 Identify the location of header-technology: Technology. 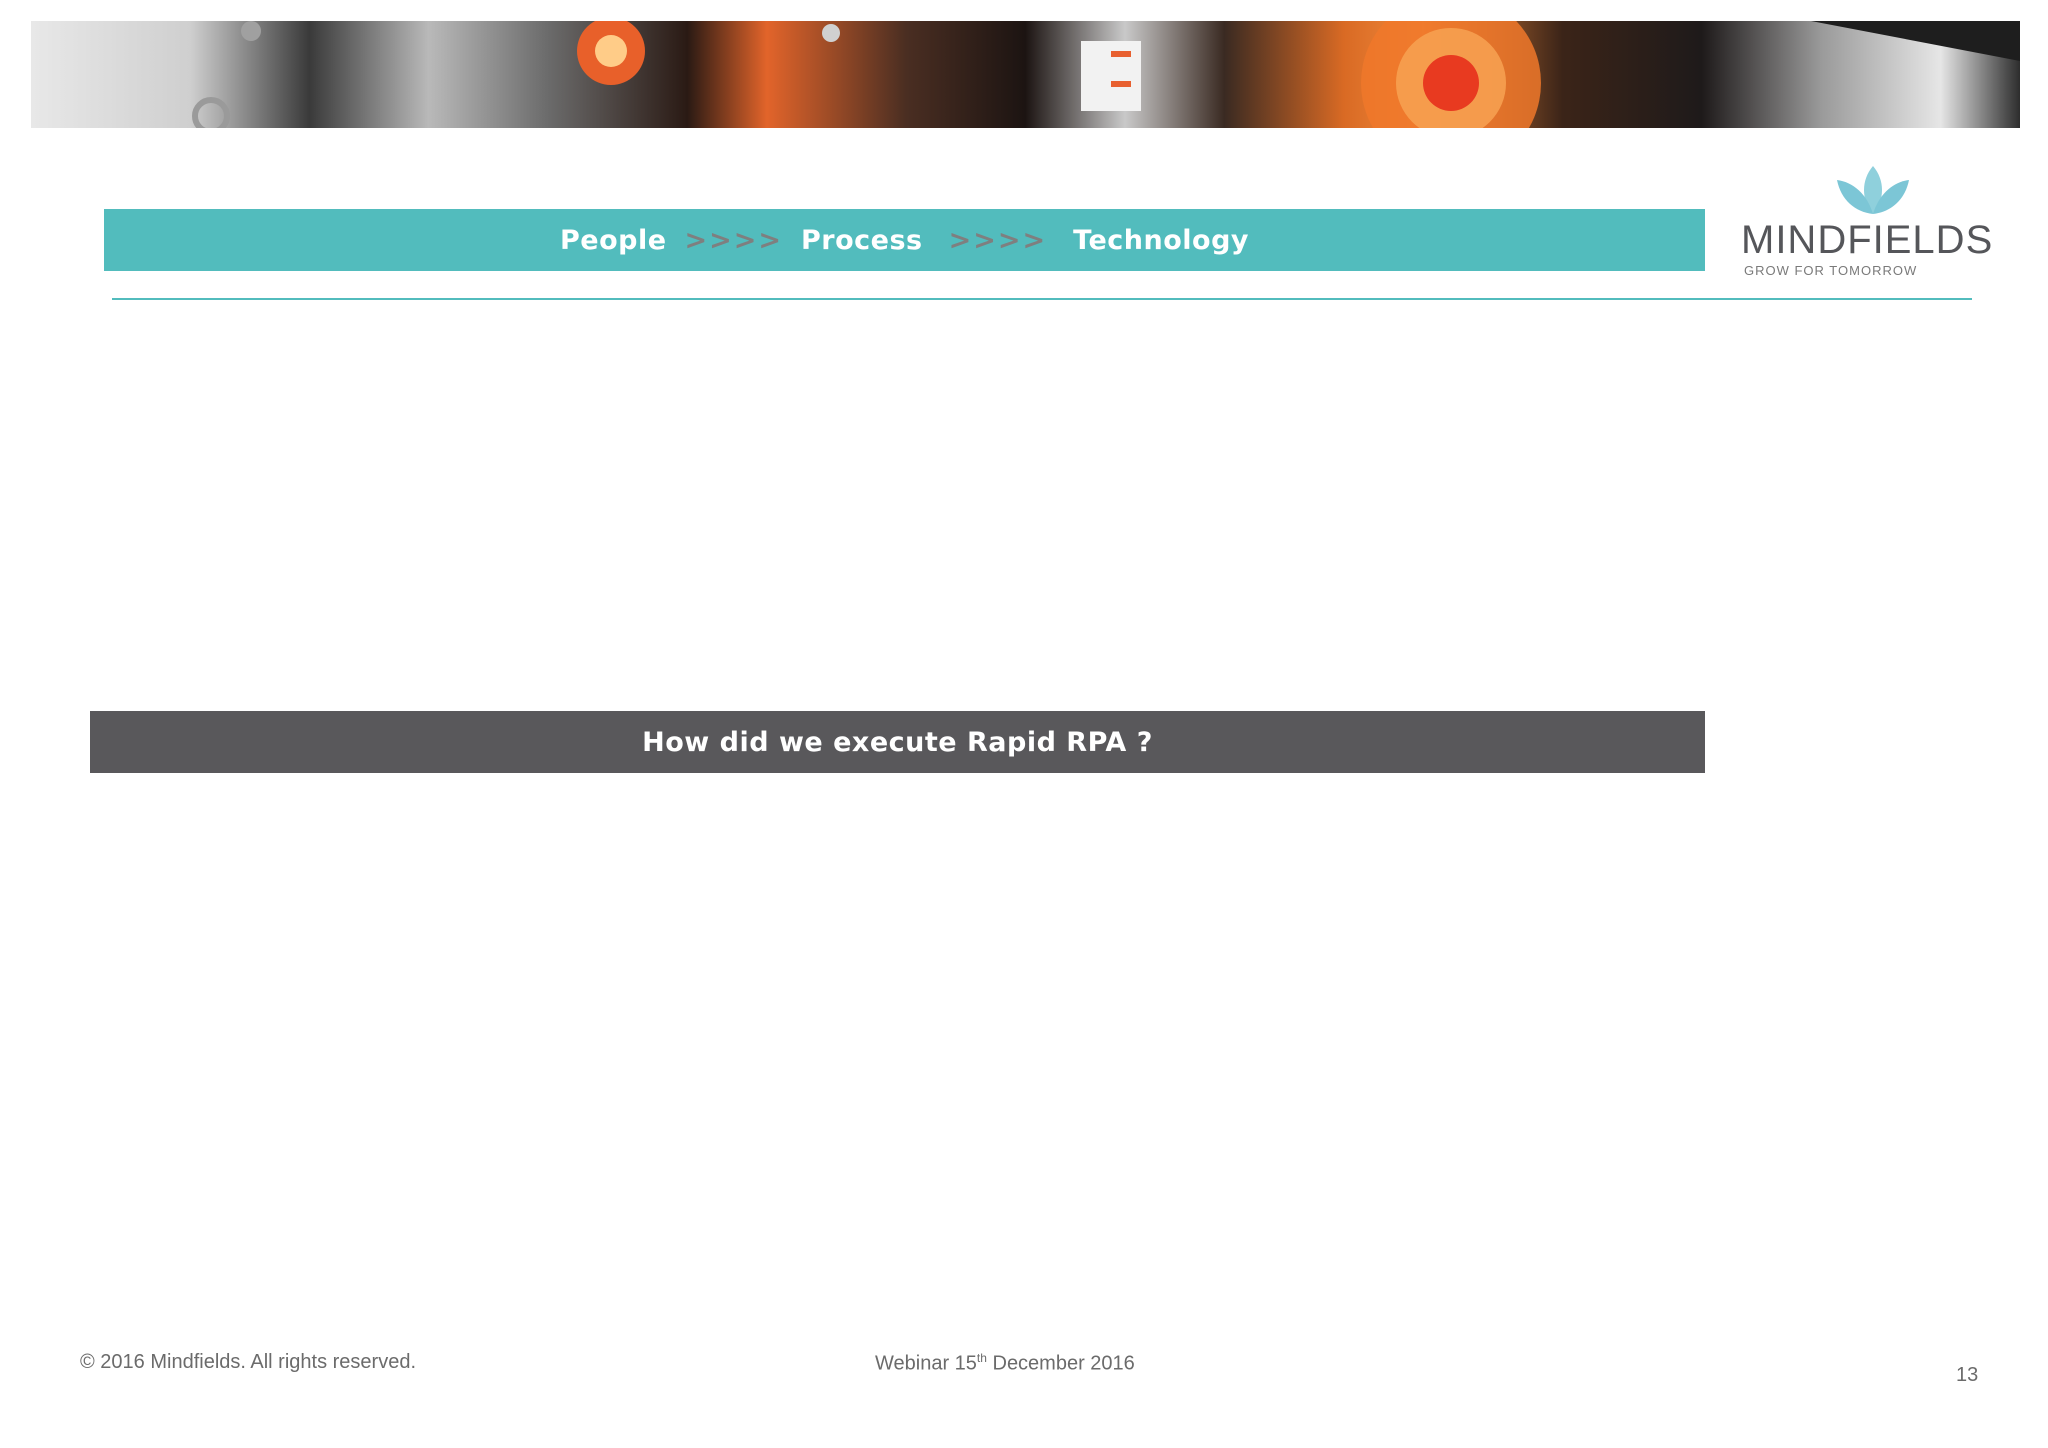
(1161, 240).